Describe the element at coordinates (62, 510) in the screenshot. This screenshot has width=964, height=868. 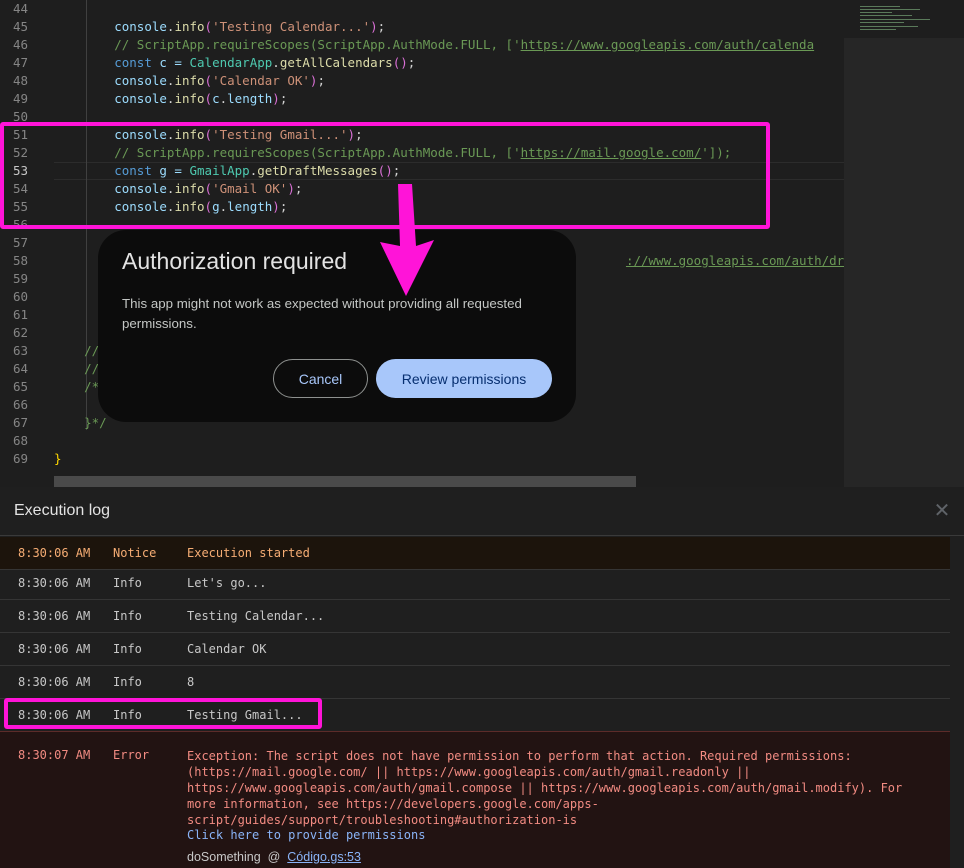
I see `execution-log-title: Execution log` at that location.